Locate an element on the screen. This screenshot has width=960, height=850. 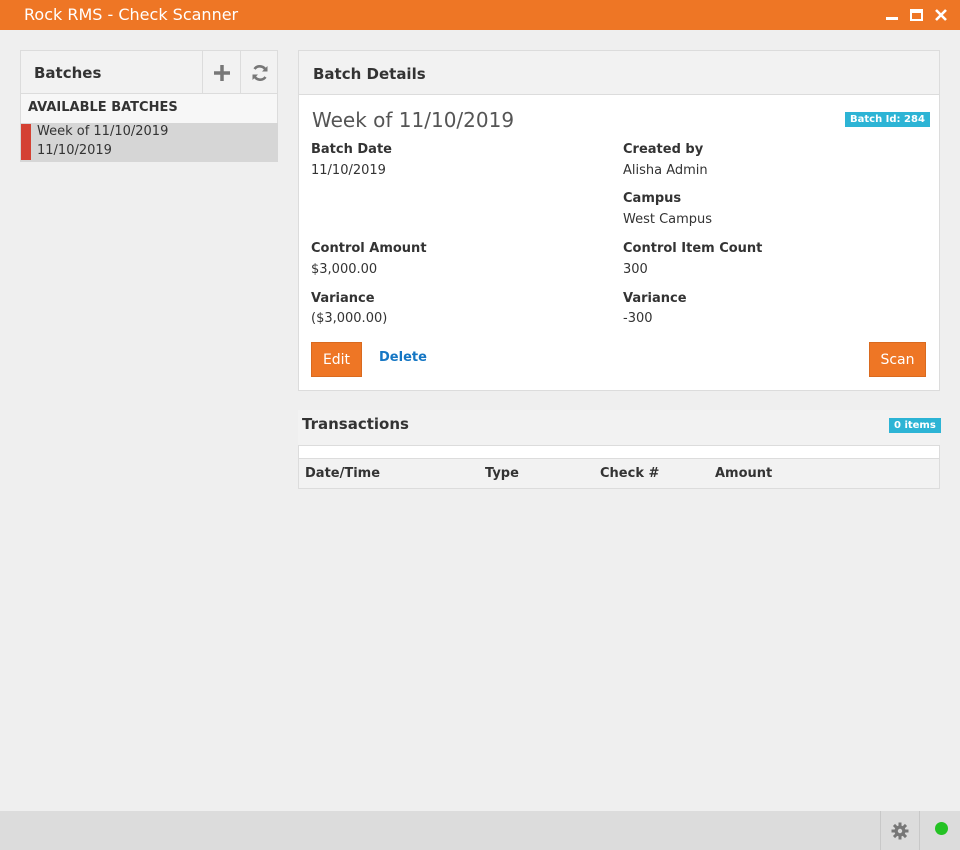
control-amount-value: $3,000.00 is located at coordinates (344, 269).